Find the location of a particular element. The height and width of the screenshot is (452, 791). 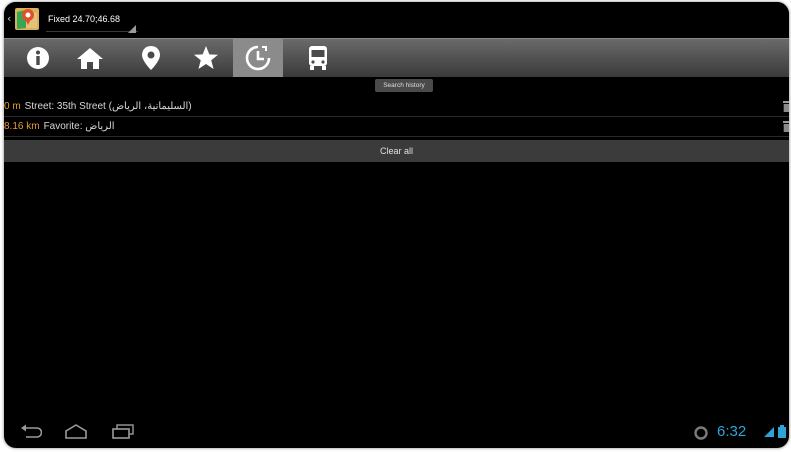

signal-icon is located at coordinates (769, 432).